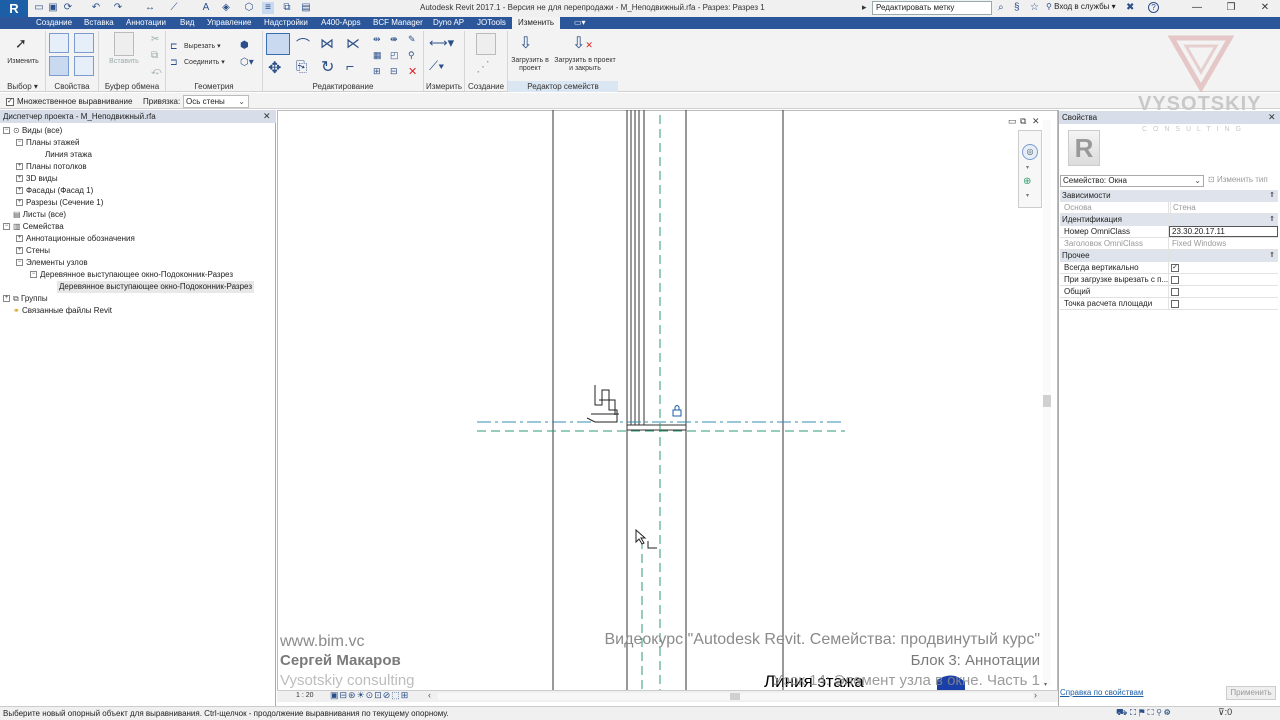  Describe the element at coordinates (174, 8) in the screenshot. I see `dimension-icon: ⟋` at that location.